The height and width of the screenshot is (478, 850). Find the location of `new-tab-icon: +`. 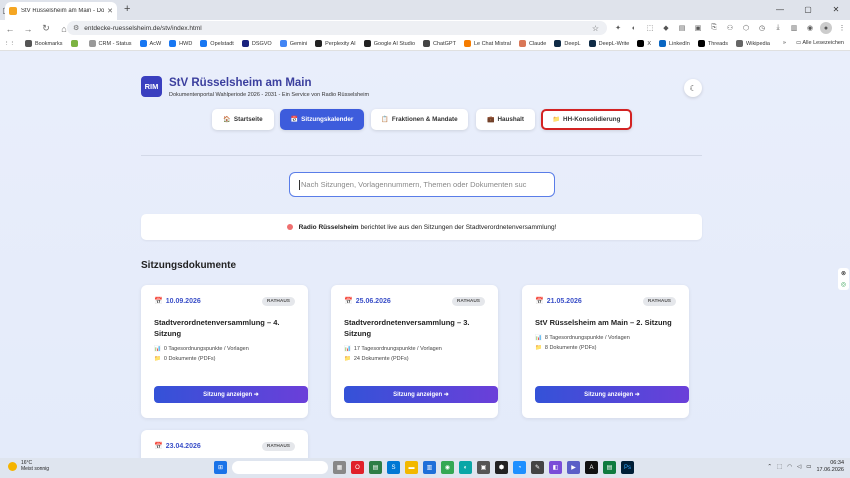

new-tab-icon: + is located at coordinates (127, 9).